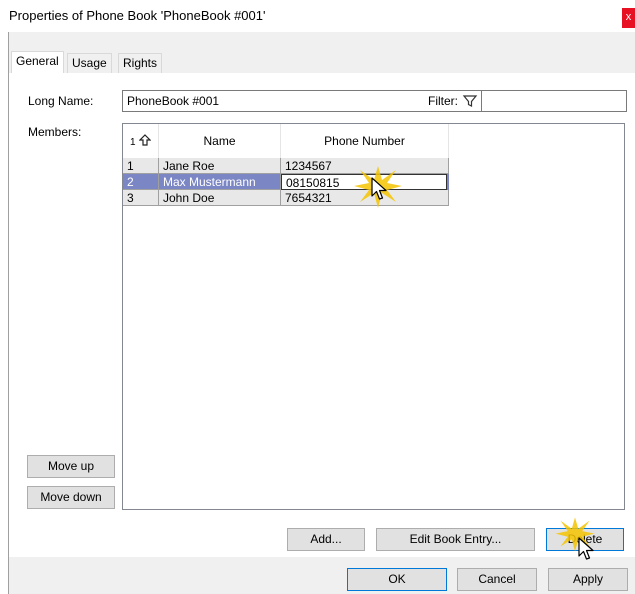  I want to click on row-name: Jane Roe, so click(220, 166).